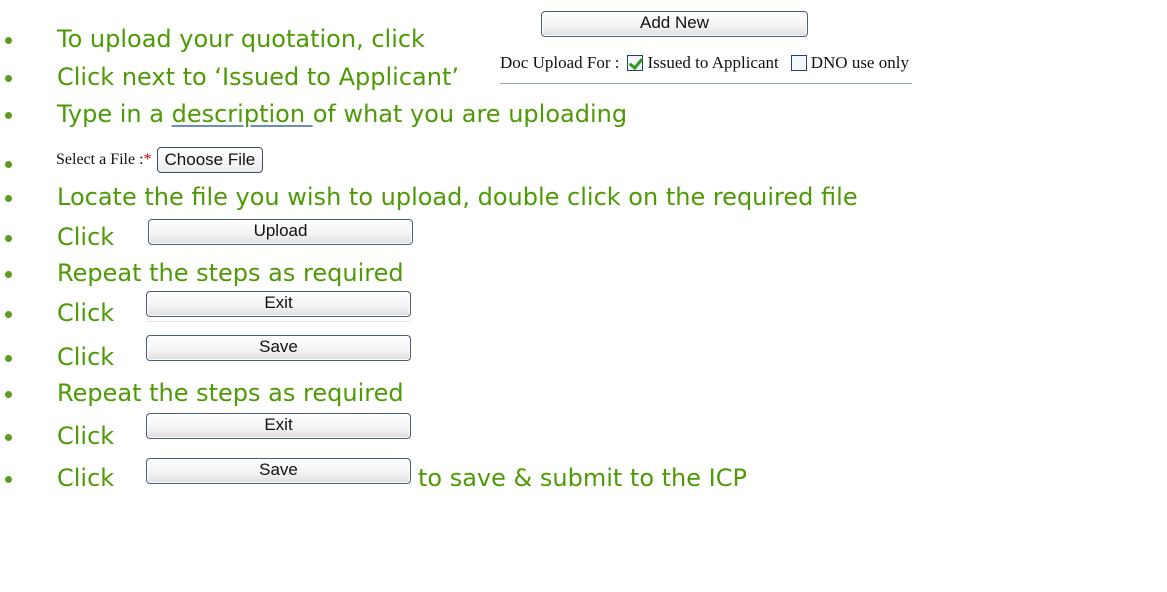 The width and height of the screenshot is (1167, 592). I want to click on save-button: Save, so click(278, 348).